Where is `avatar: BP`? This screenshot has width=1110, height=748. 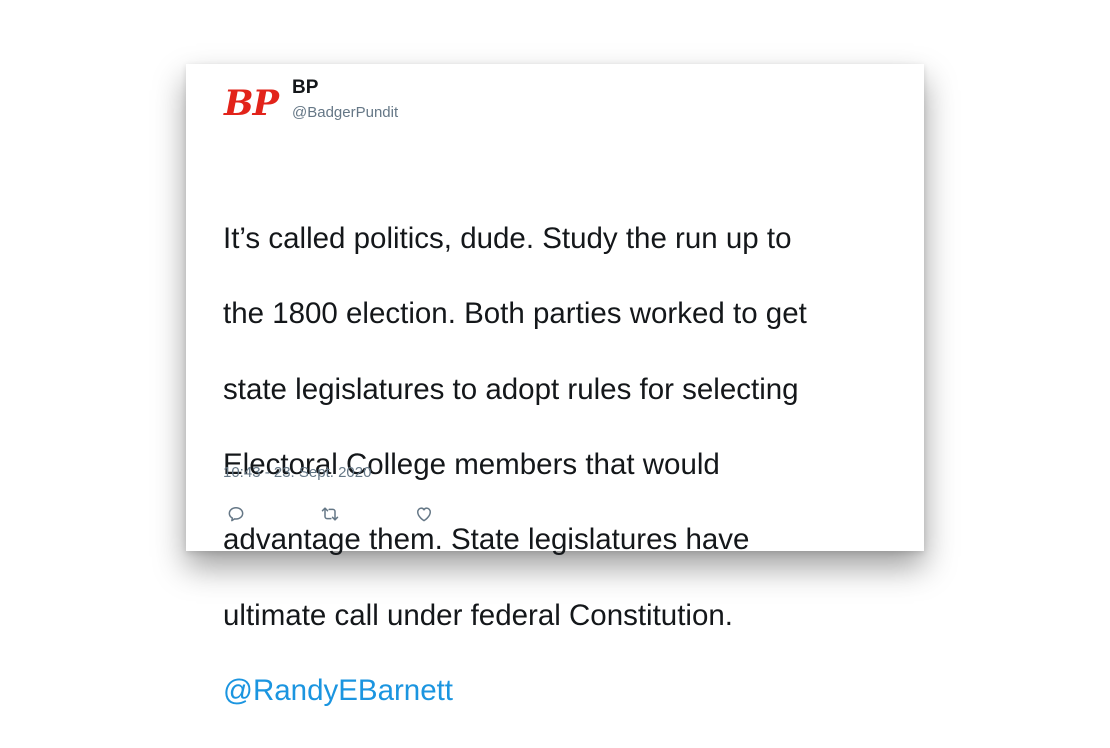
avatar: BP is located at coordinates (253, 103).